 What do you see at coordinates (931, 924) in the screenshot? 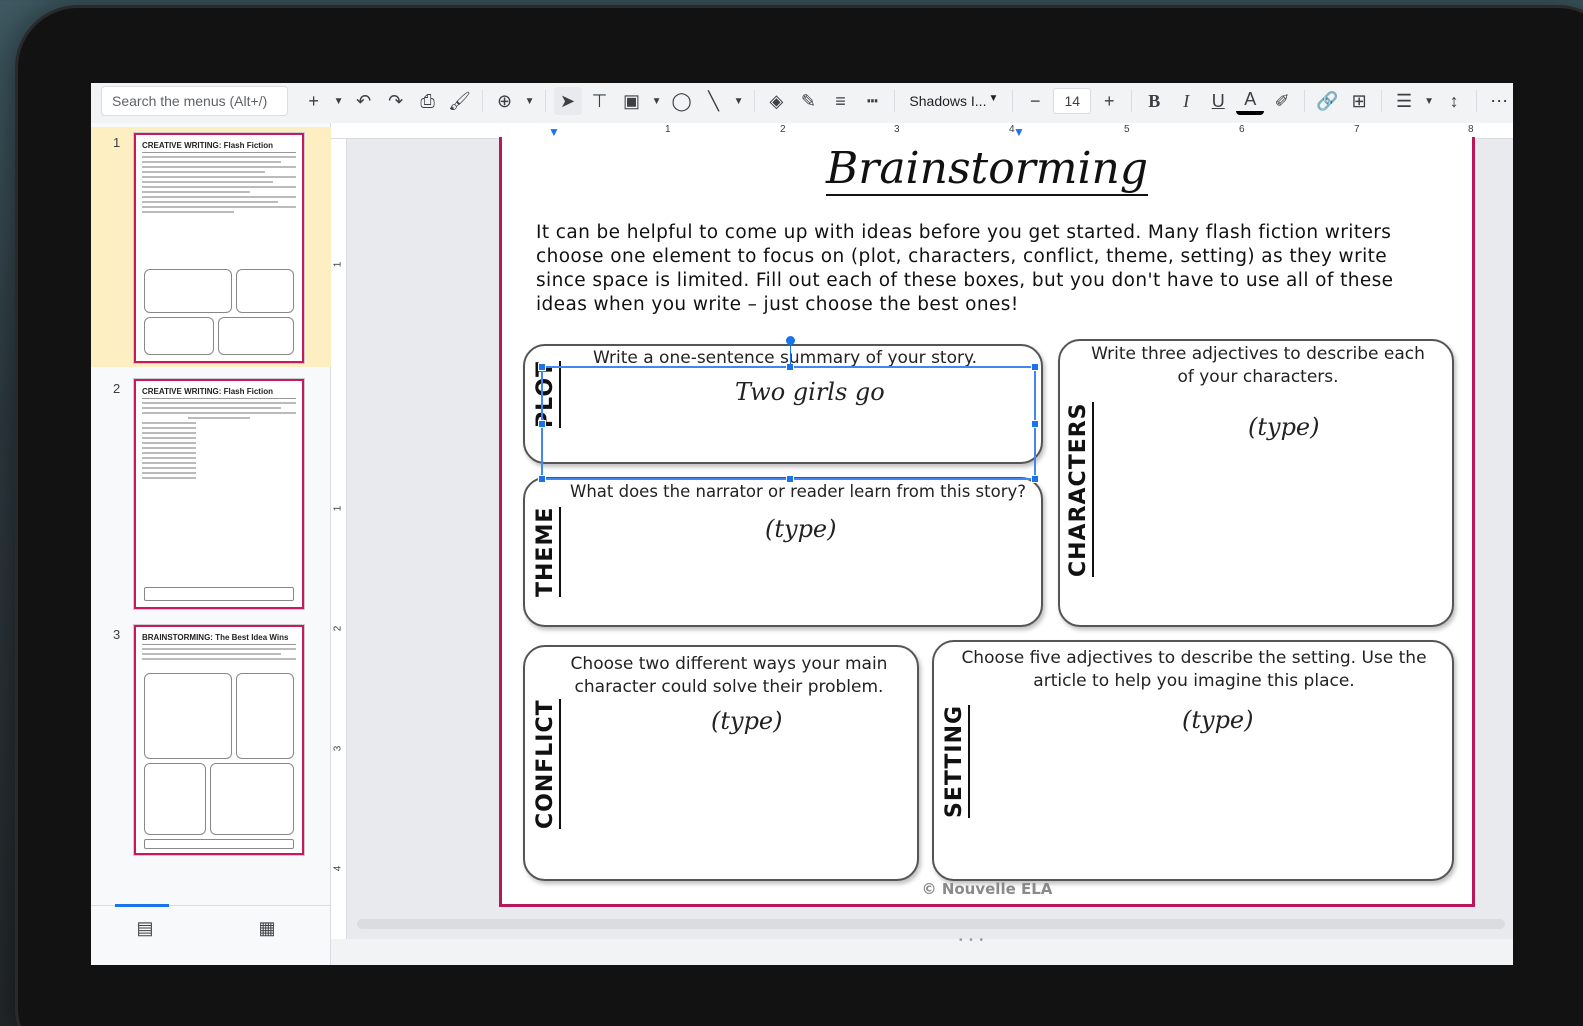
I see `horizontal-scrollbar` at bounding box center [931, 924].